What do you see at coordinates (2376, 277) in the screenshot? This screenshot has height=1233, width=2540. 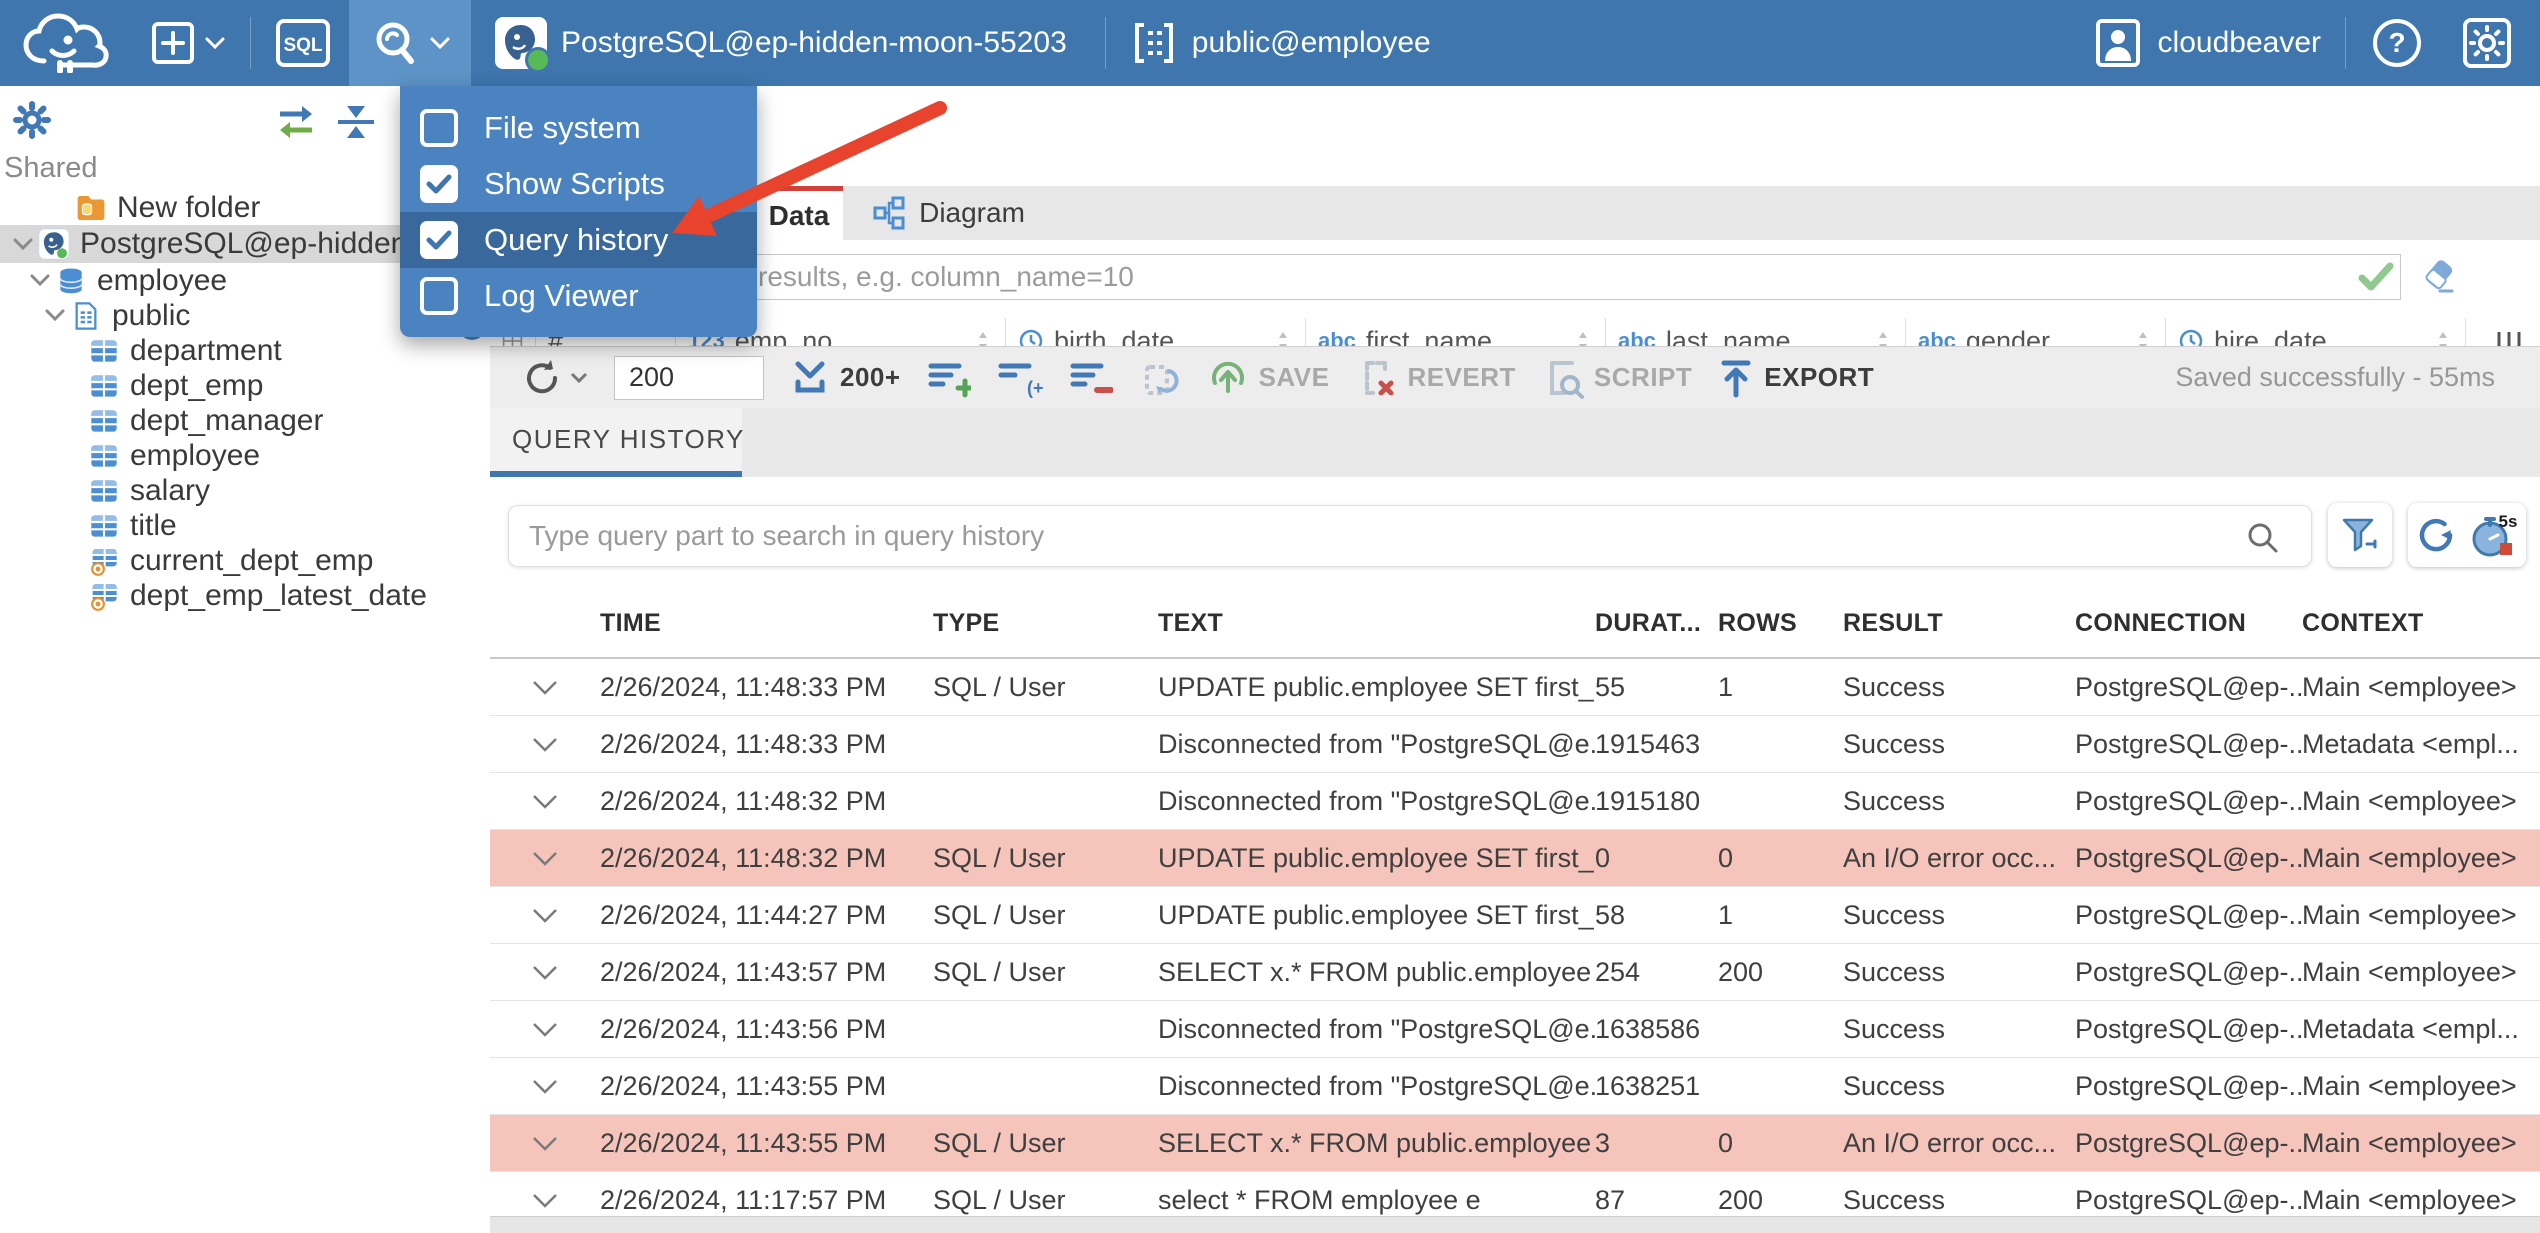 I see `filter-apply-button` at bounding box center [2376, 277].